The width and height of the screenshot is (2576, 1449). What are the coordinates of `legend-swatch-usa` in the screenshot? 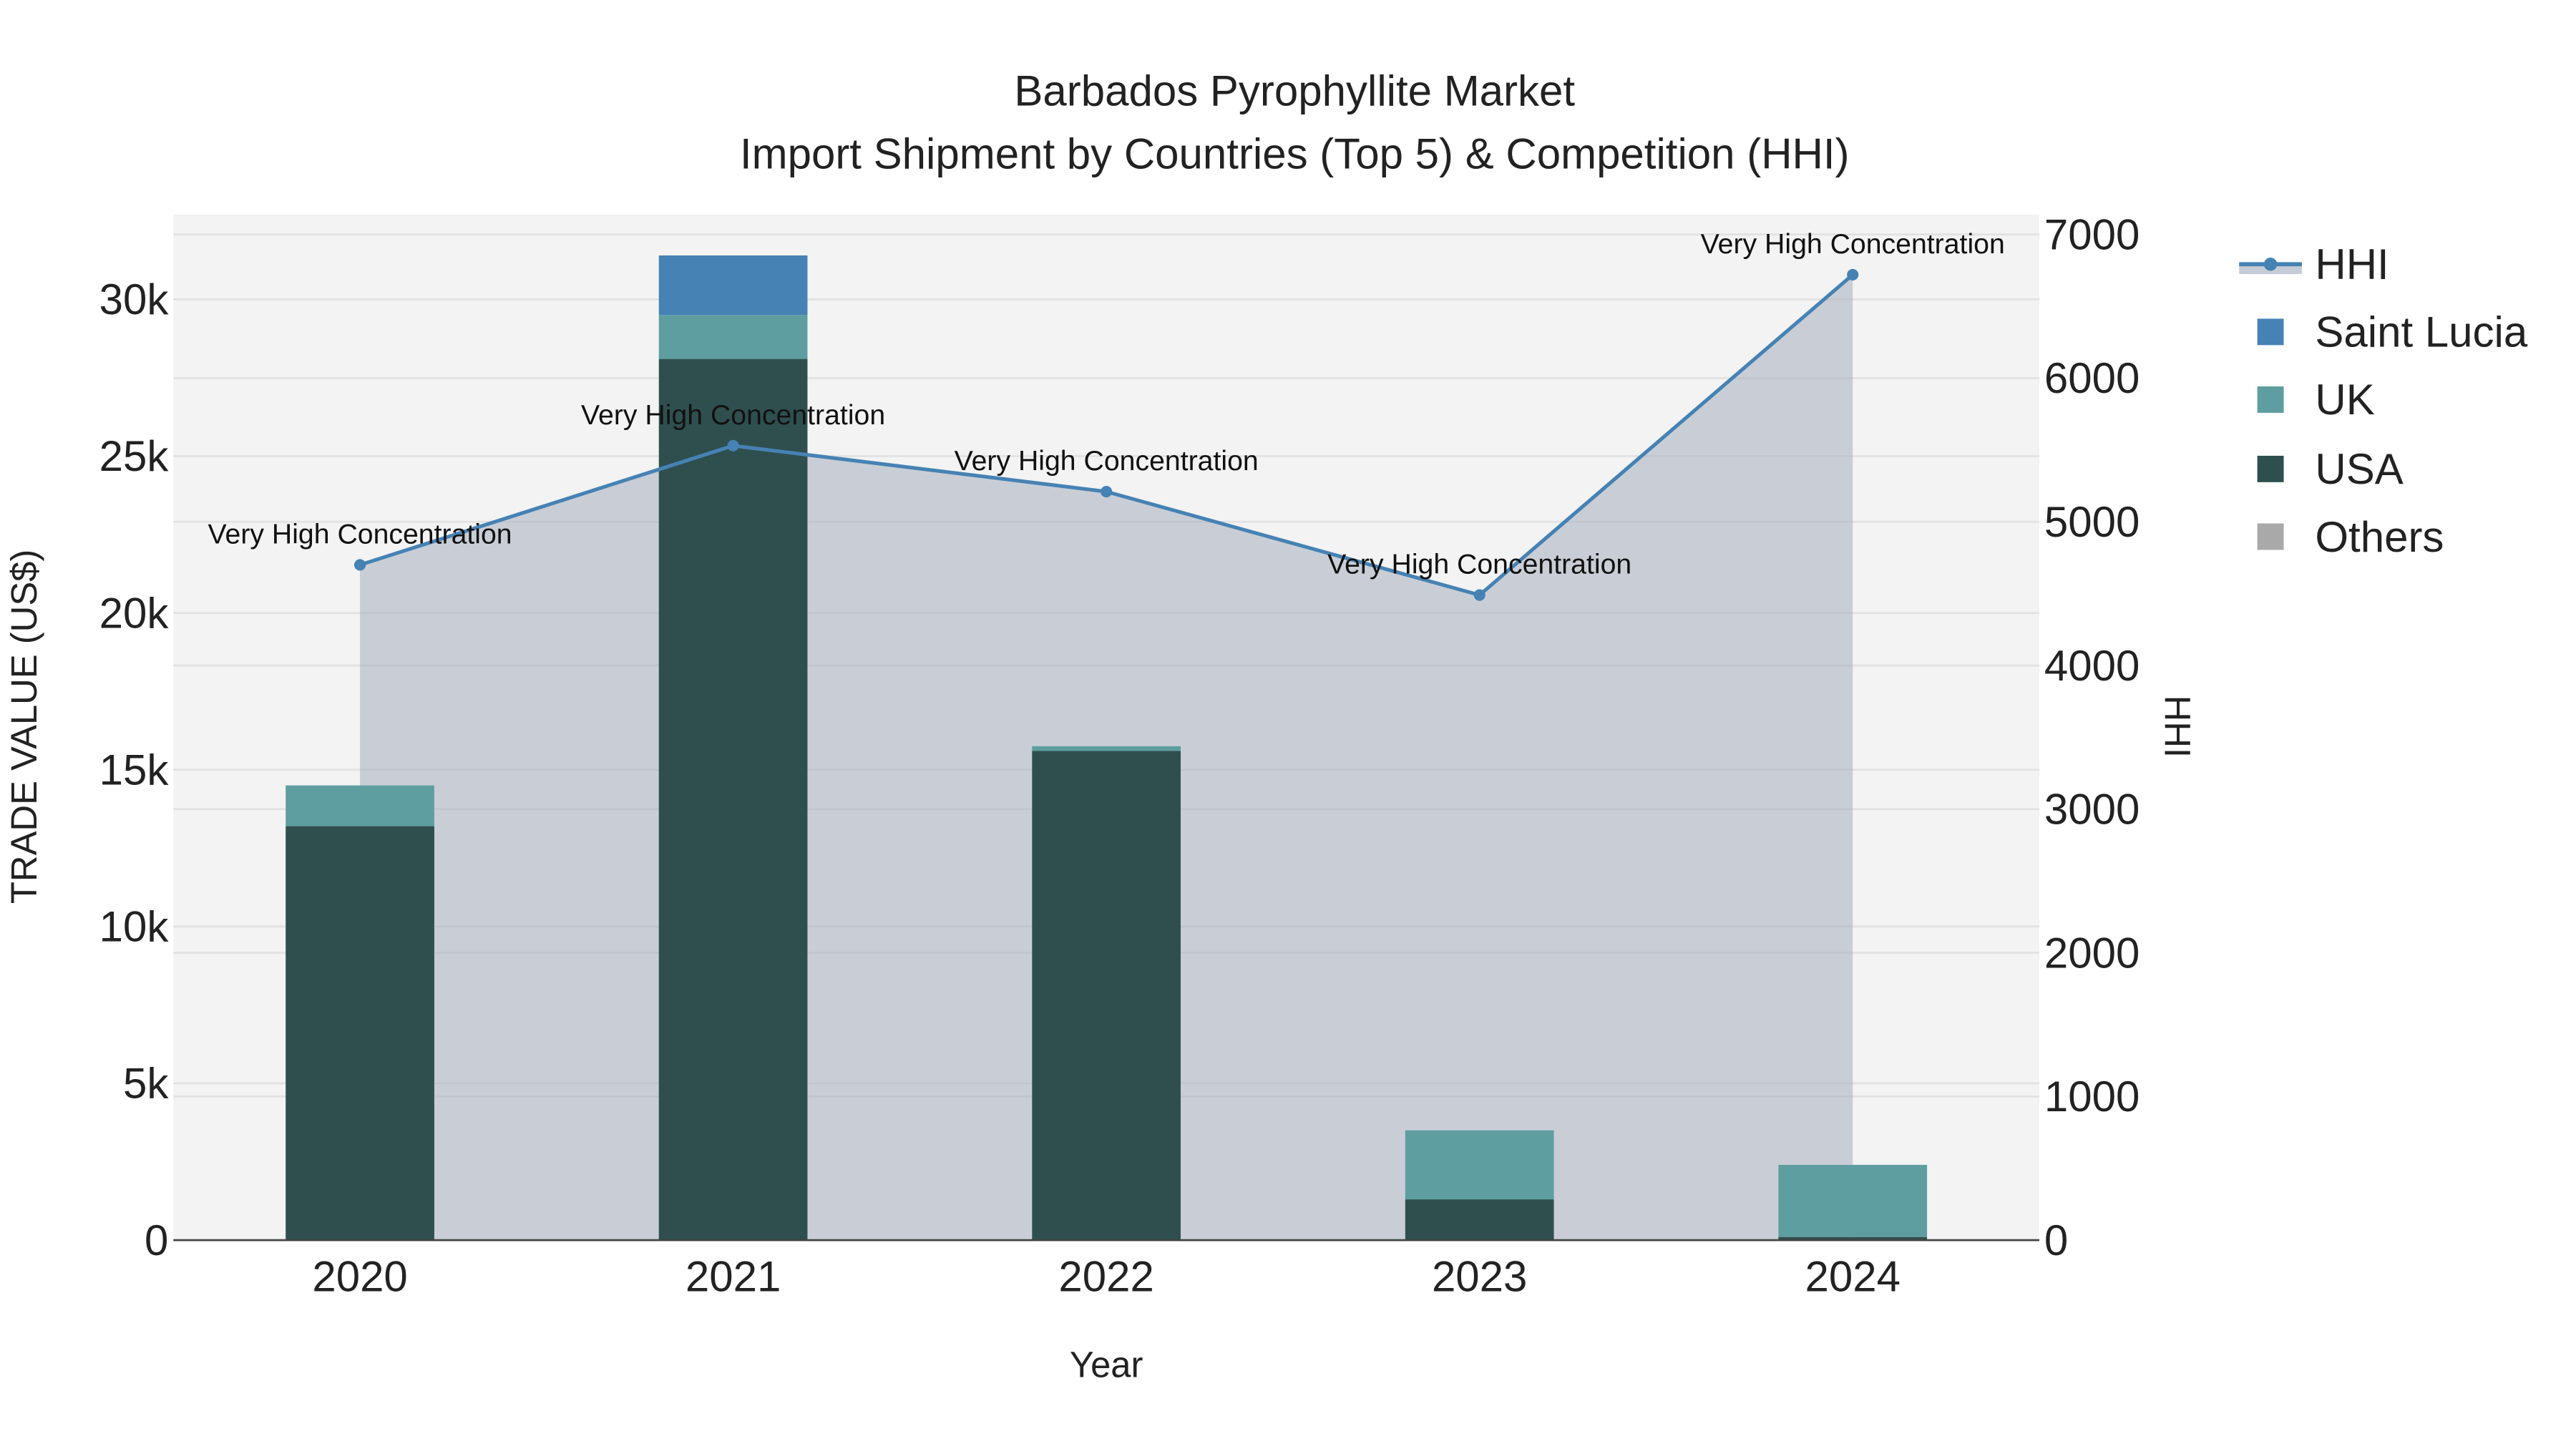 It's located at (2270, 468).